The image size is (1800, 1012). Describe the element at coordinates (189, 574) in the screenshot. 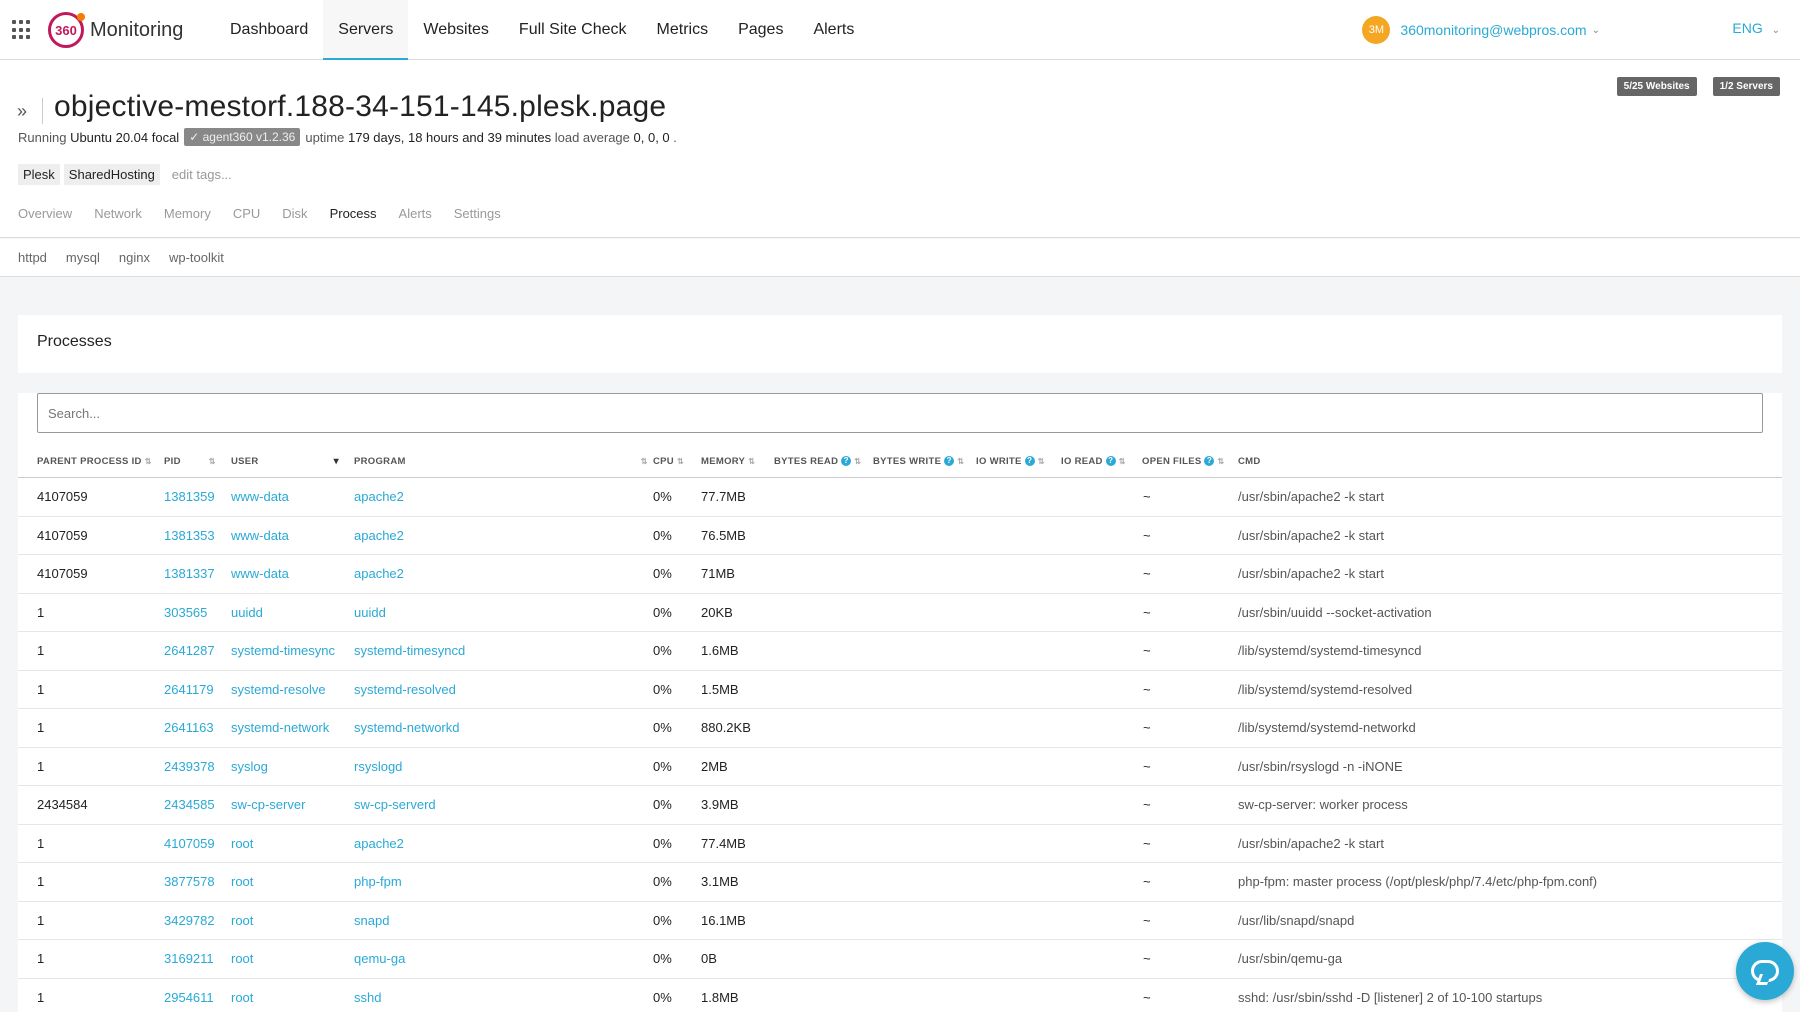

I see `cell-pid: 1381337` at that location.